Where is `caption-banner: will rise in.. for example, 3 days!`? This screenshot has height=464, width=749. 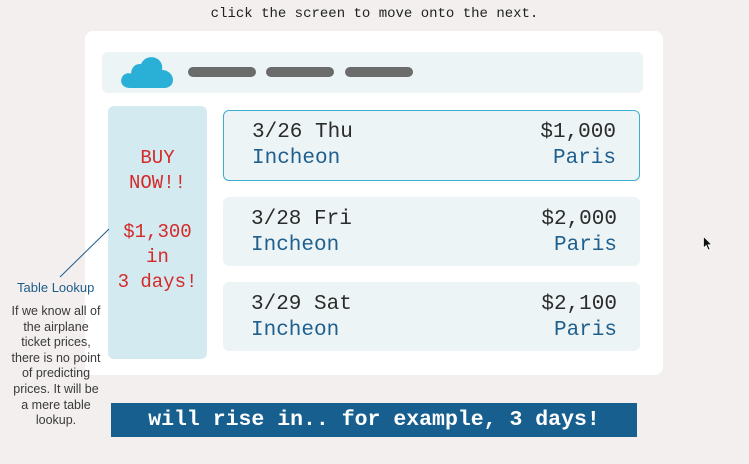
caption-banner: will rise in.. for example, 3 days! is located at coordinates (374, 420).